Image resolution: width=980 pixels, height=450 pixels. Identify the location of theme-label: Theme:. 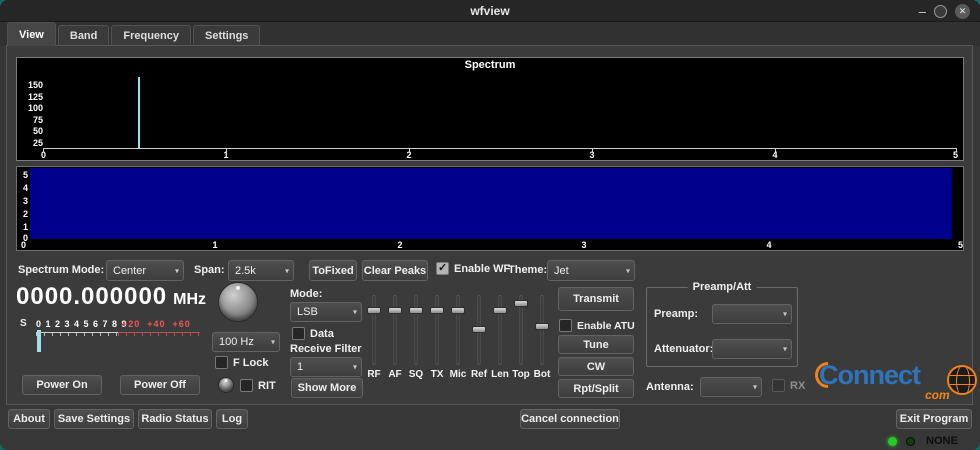
(528, 270).